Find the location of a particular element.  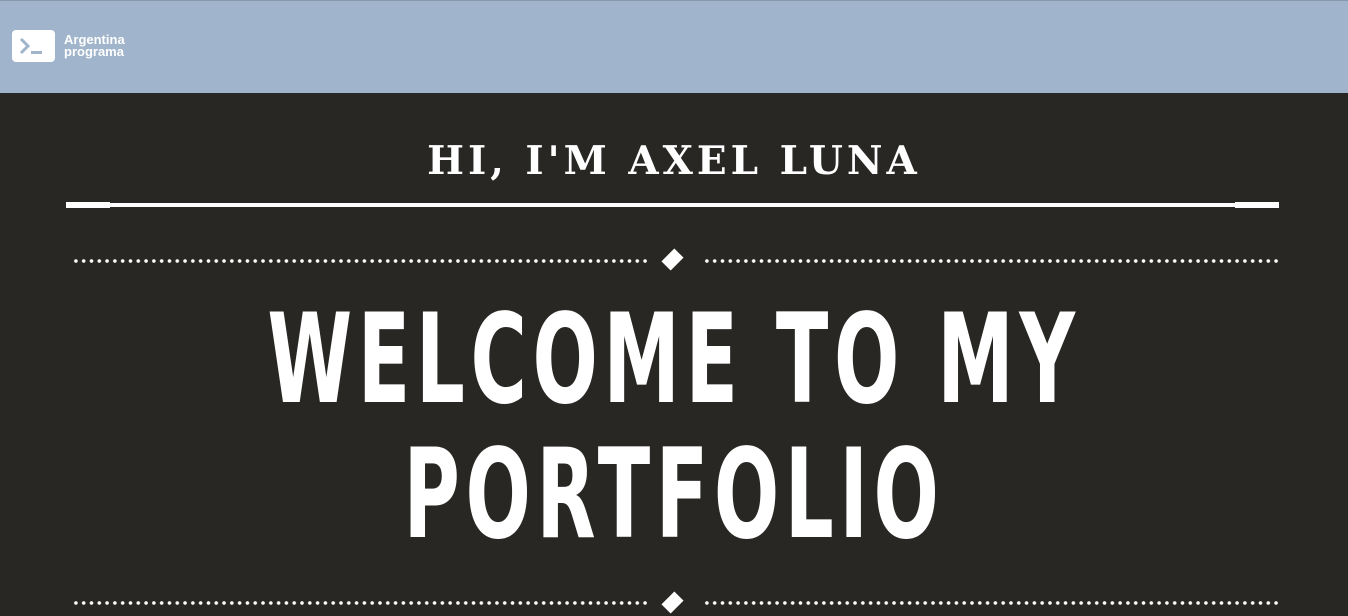

logo-text: Argentina programa is located at coordinates (94, 46).